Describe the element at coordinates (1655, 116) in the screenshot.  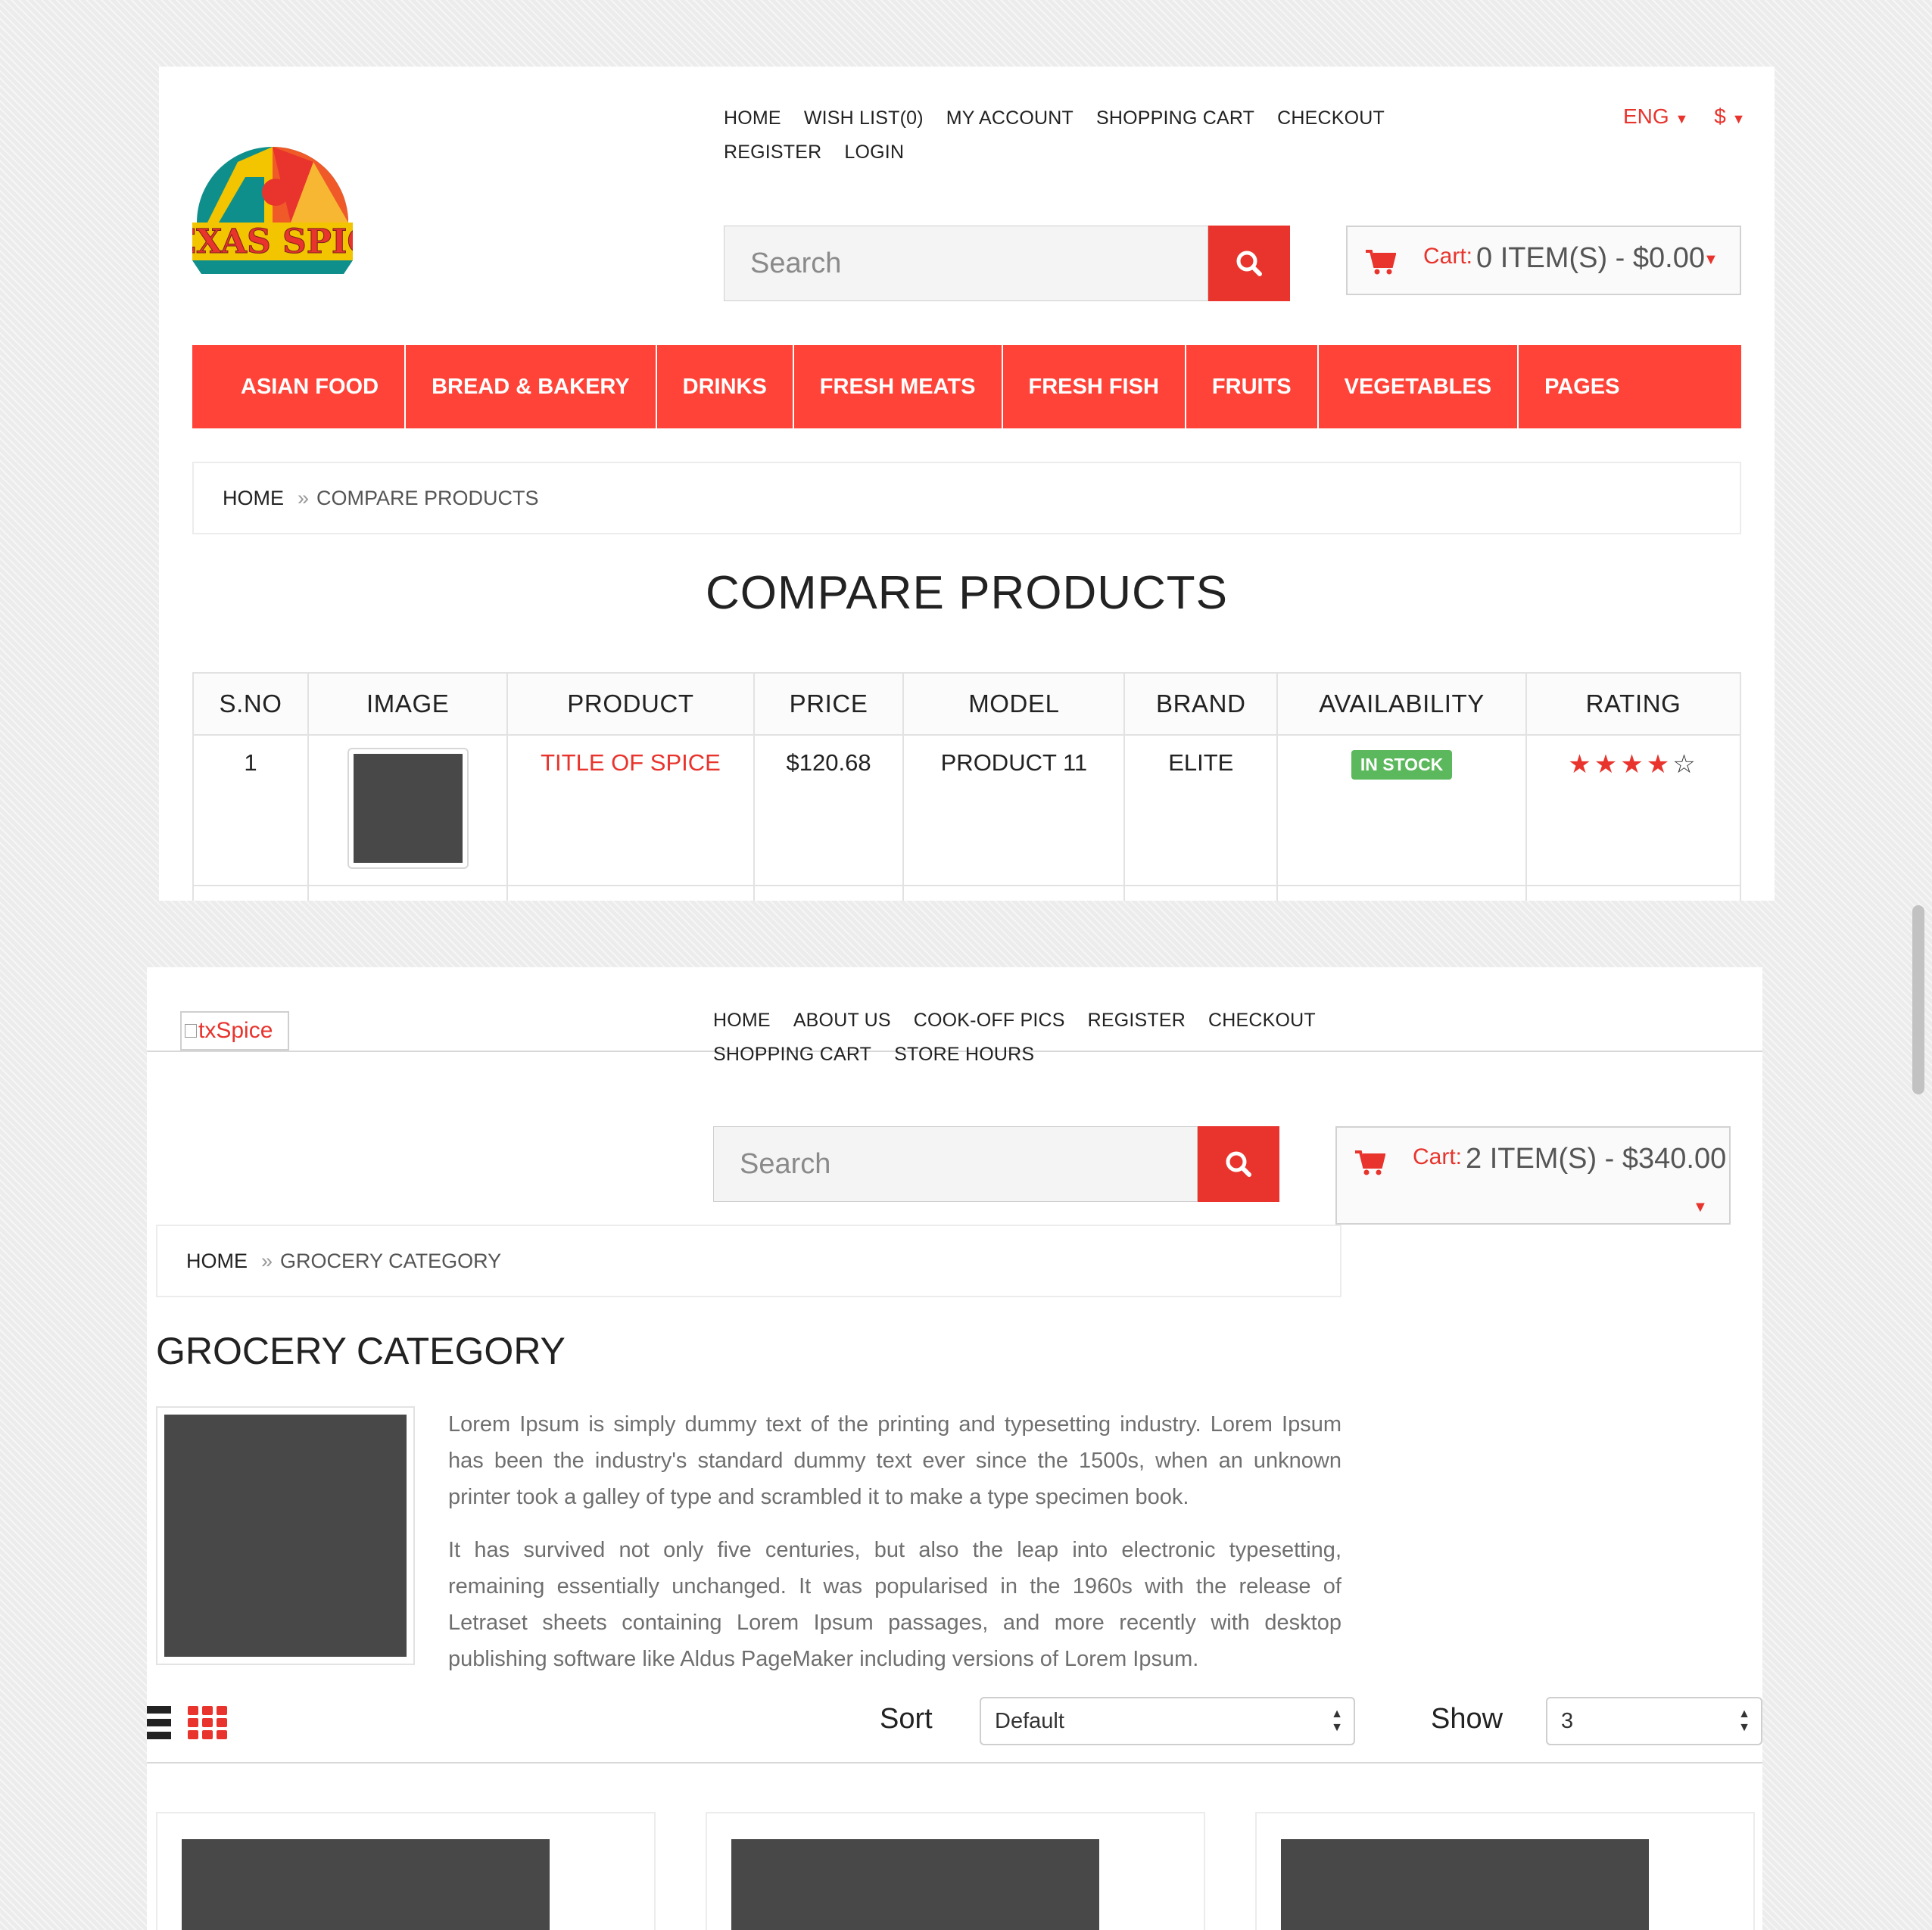
I see `language-dropdown: ENG ▼` at that location.